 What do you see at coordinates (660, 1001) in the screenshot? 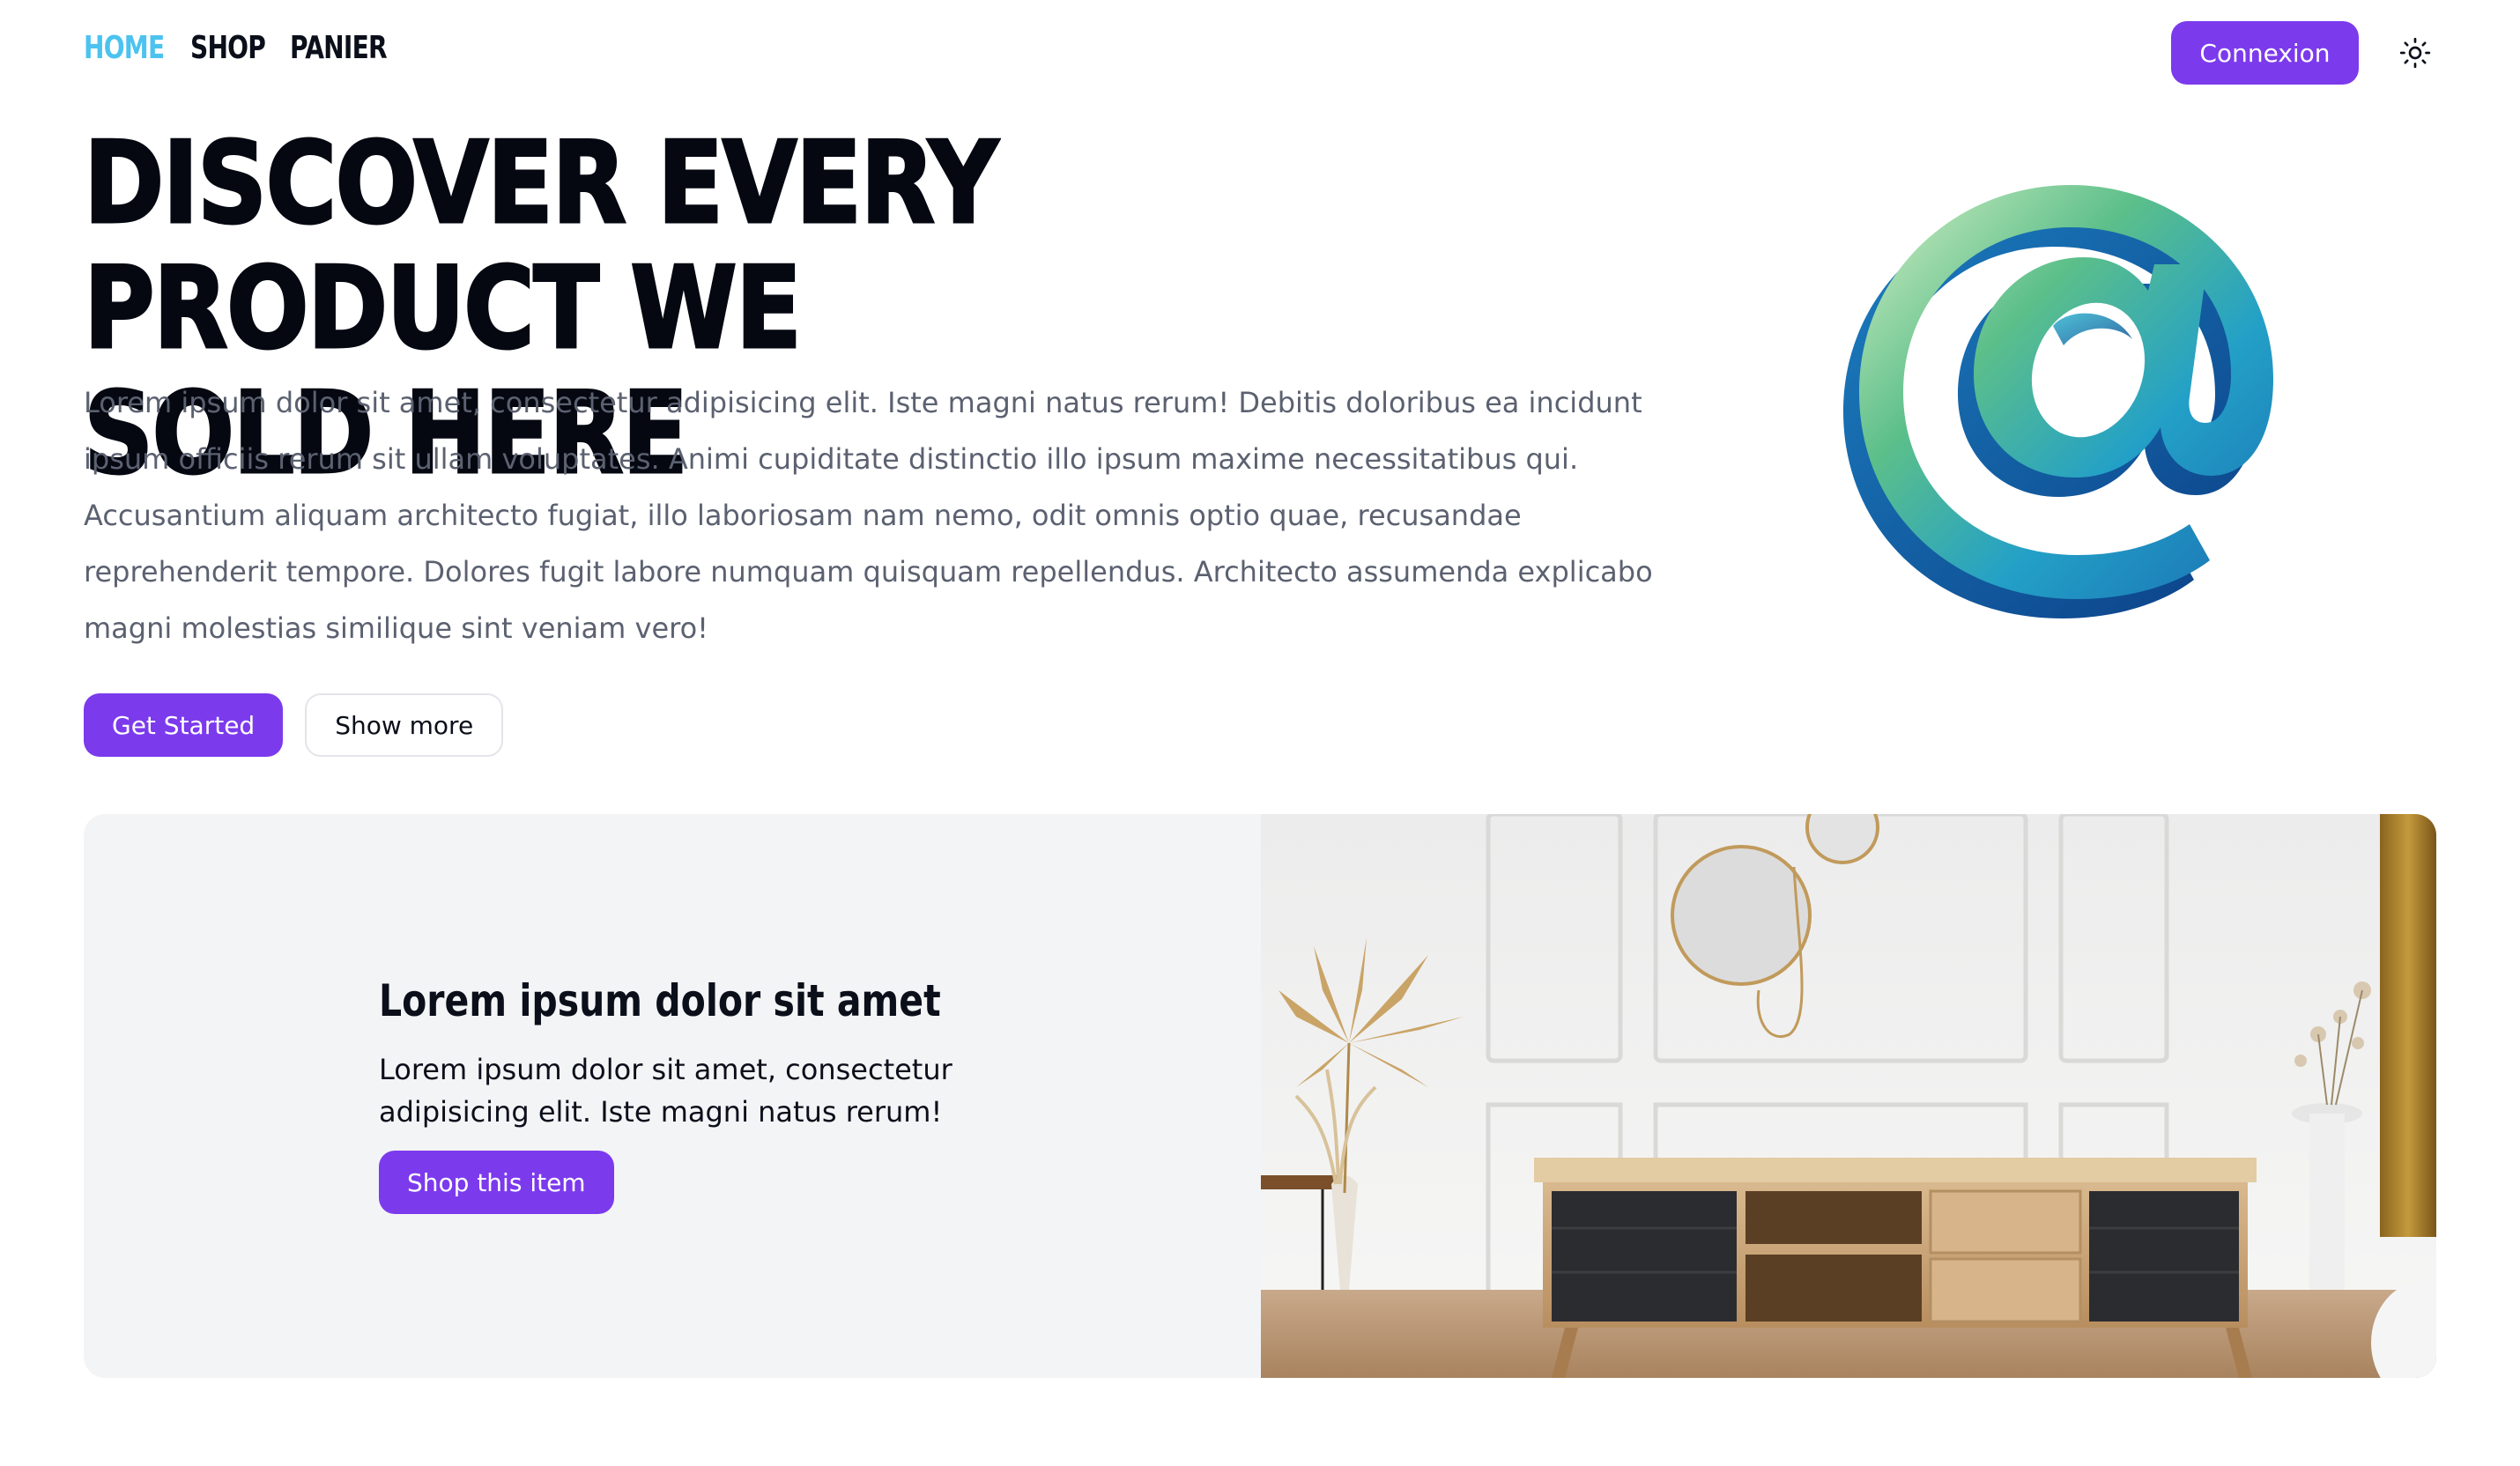
I see `feature-title: Lorem ipsum dolor sit amet` at bounding box center [660, 1001].